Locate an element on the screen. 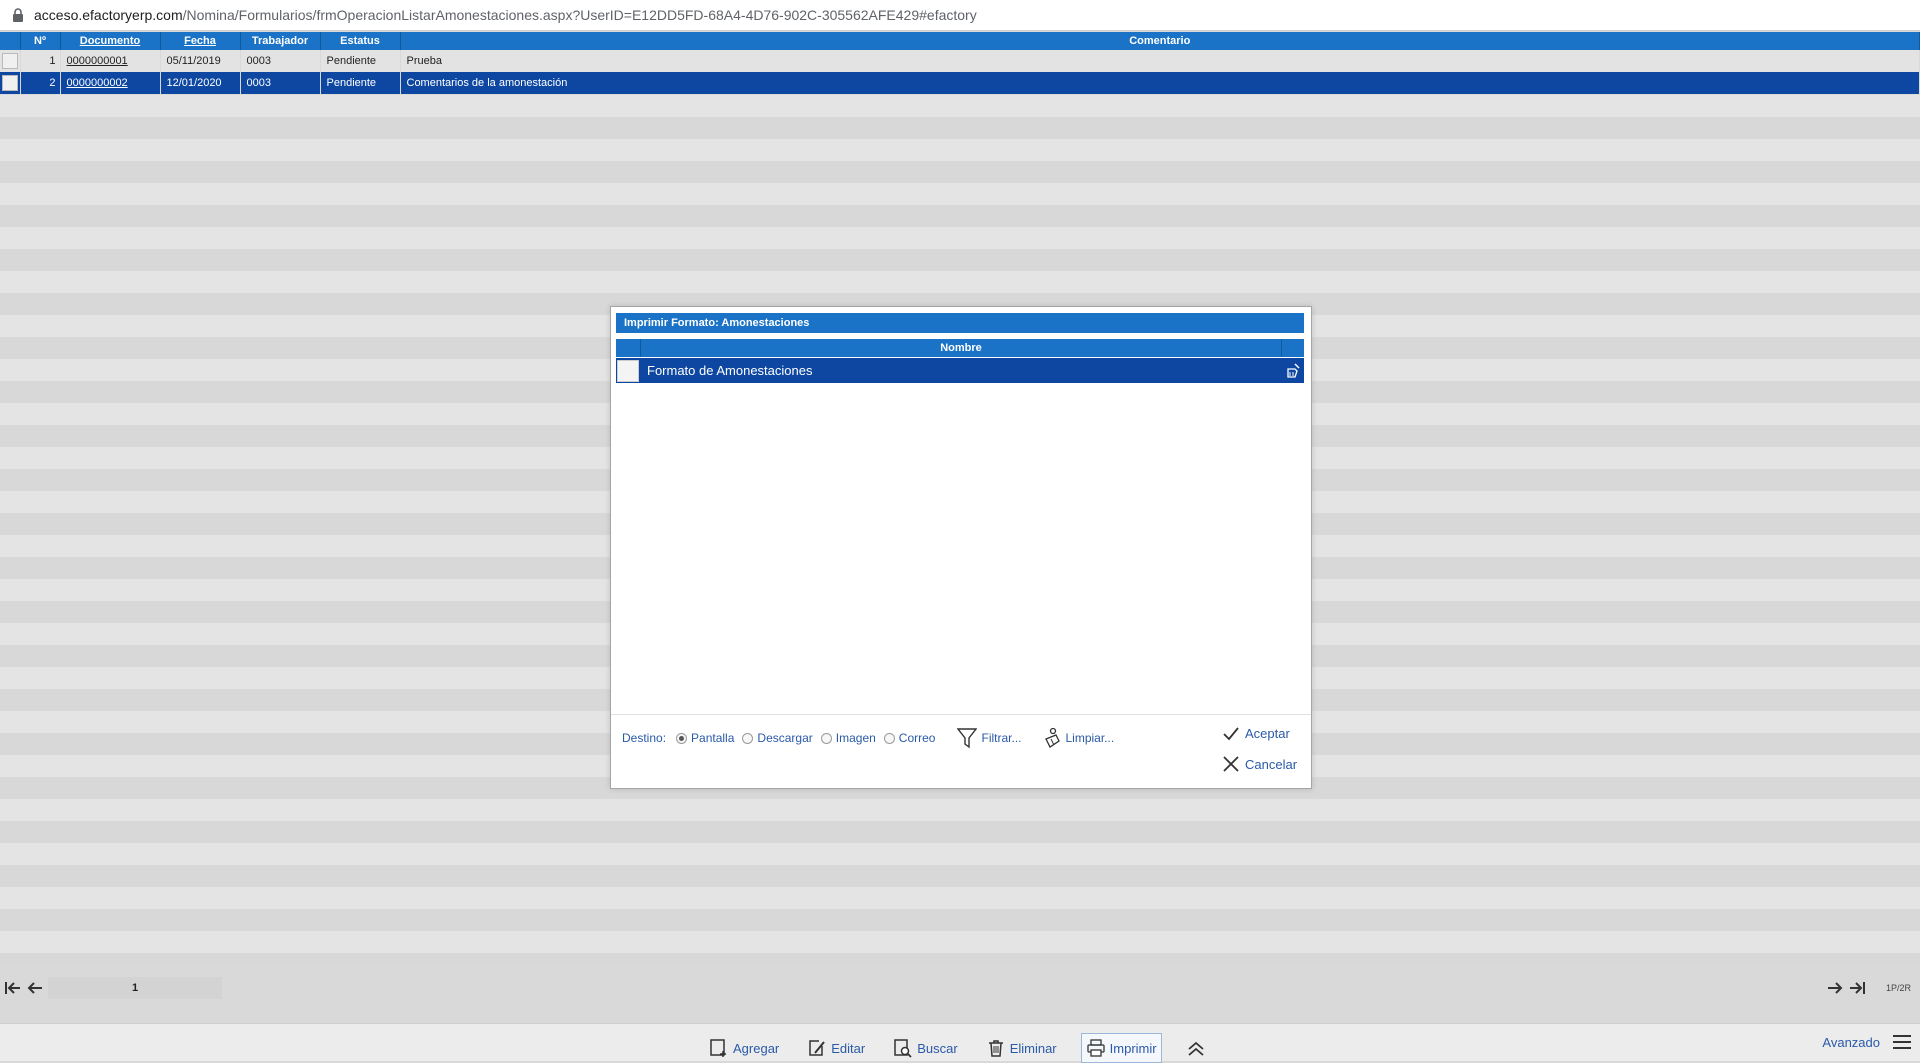 Image resolution: width=1920 pixels, height=1063 pixels. pager: 1 1P/2R is located at coordinates (960, 988).